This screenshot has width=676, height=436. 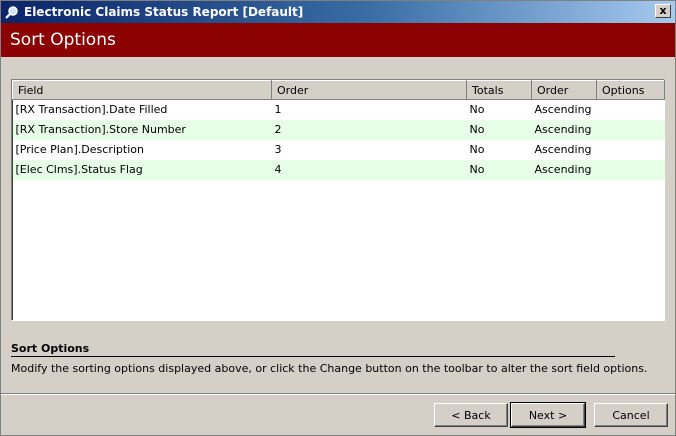 What do you see at coordinates (631, 415) in the screenshot?
I see `cancel-button: Cancel` at bounding box center [631, 415].